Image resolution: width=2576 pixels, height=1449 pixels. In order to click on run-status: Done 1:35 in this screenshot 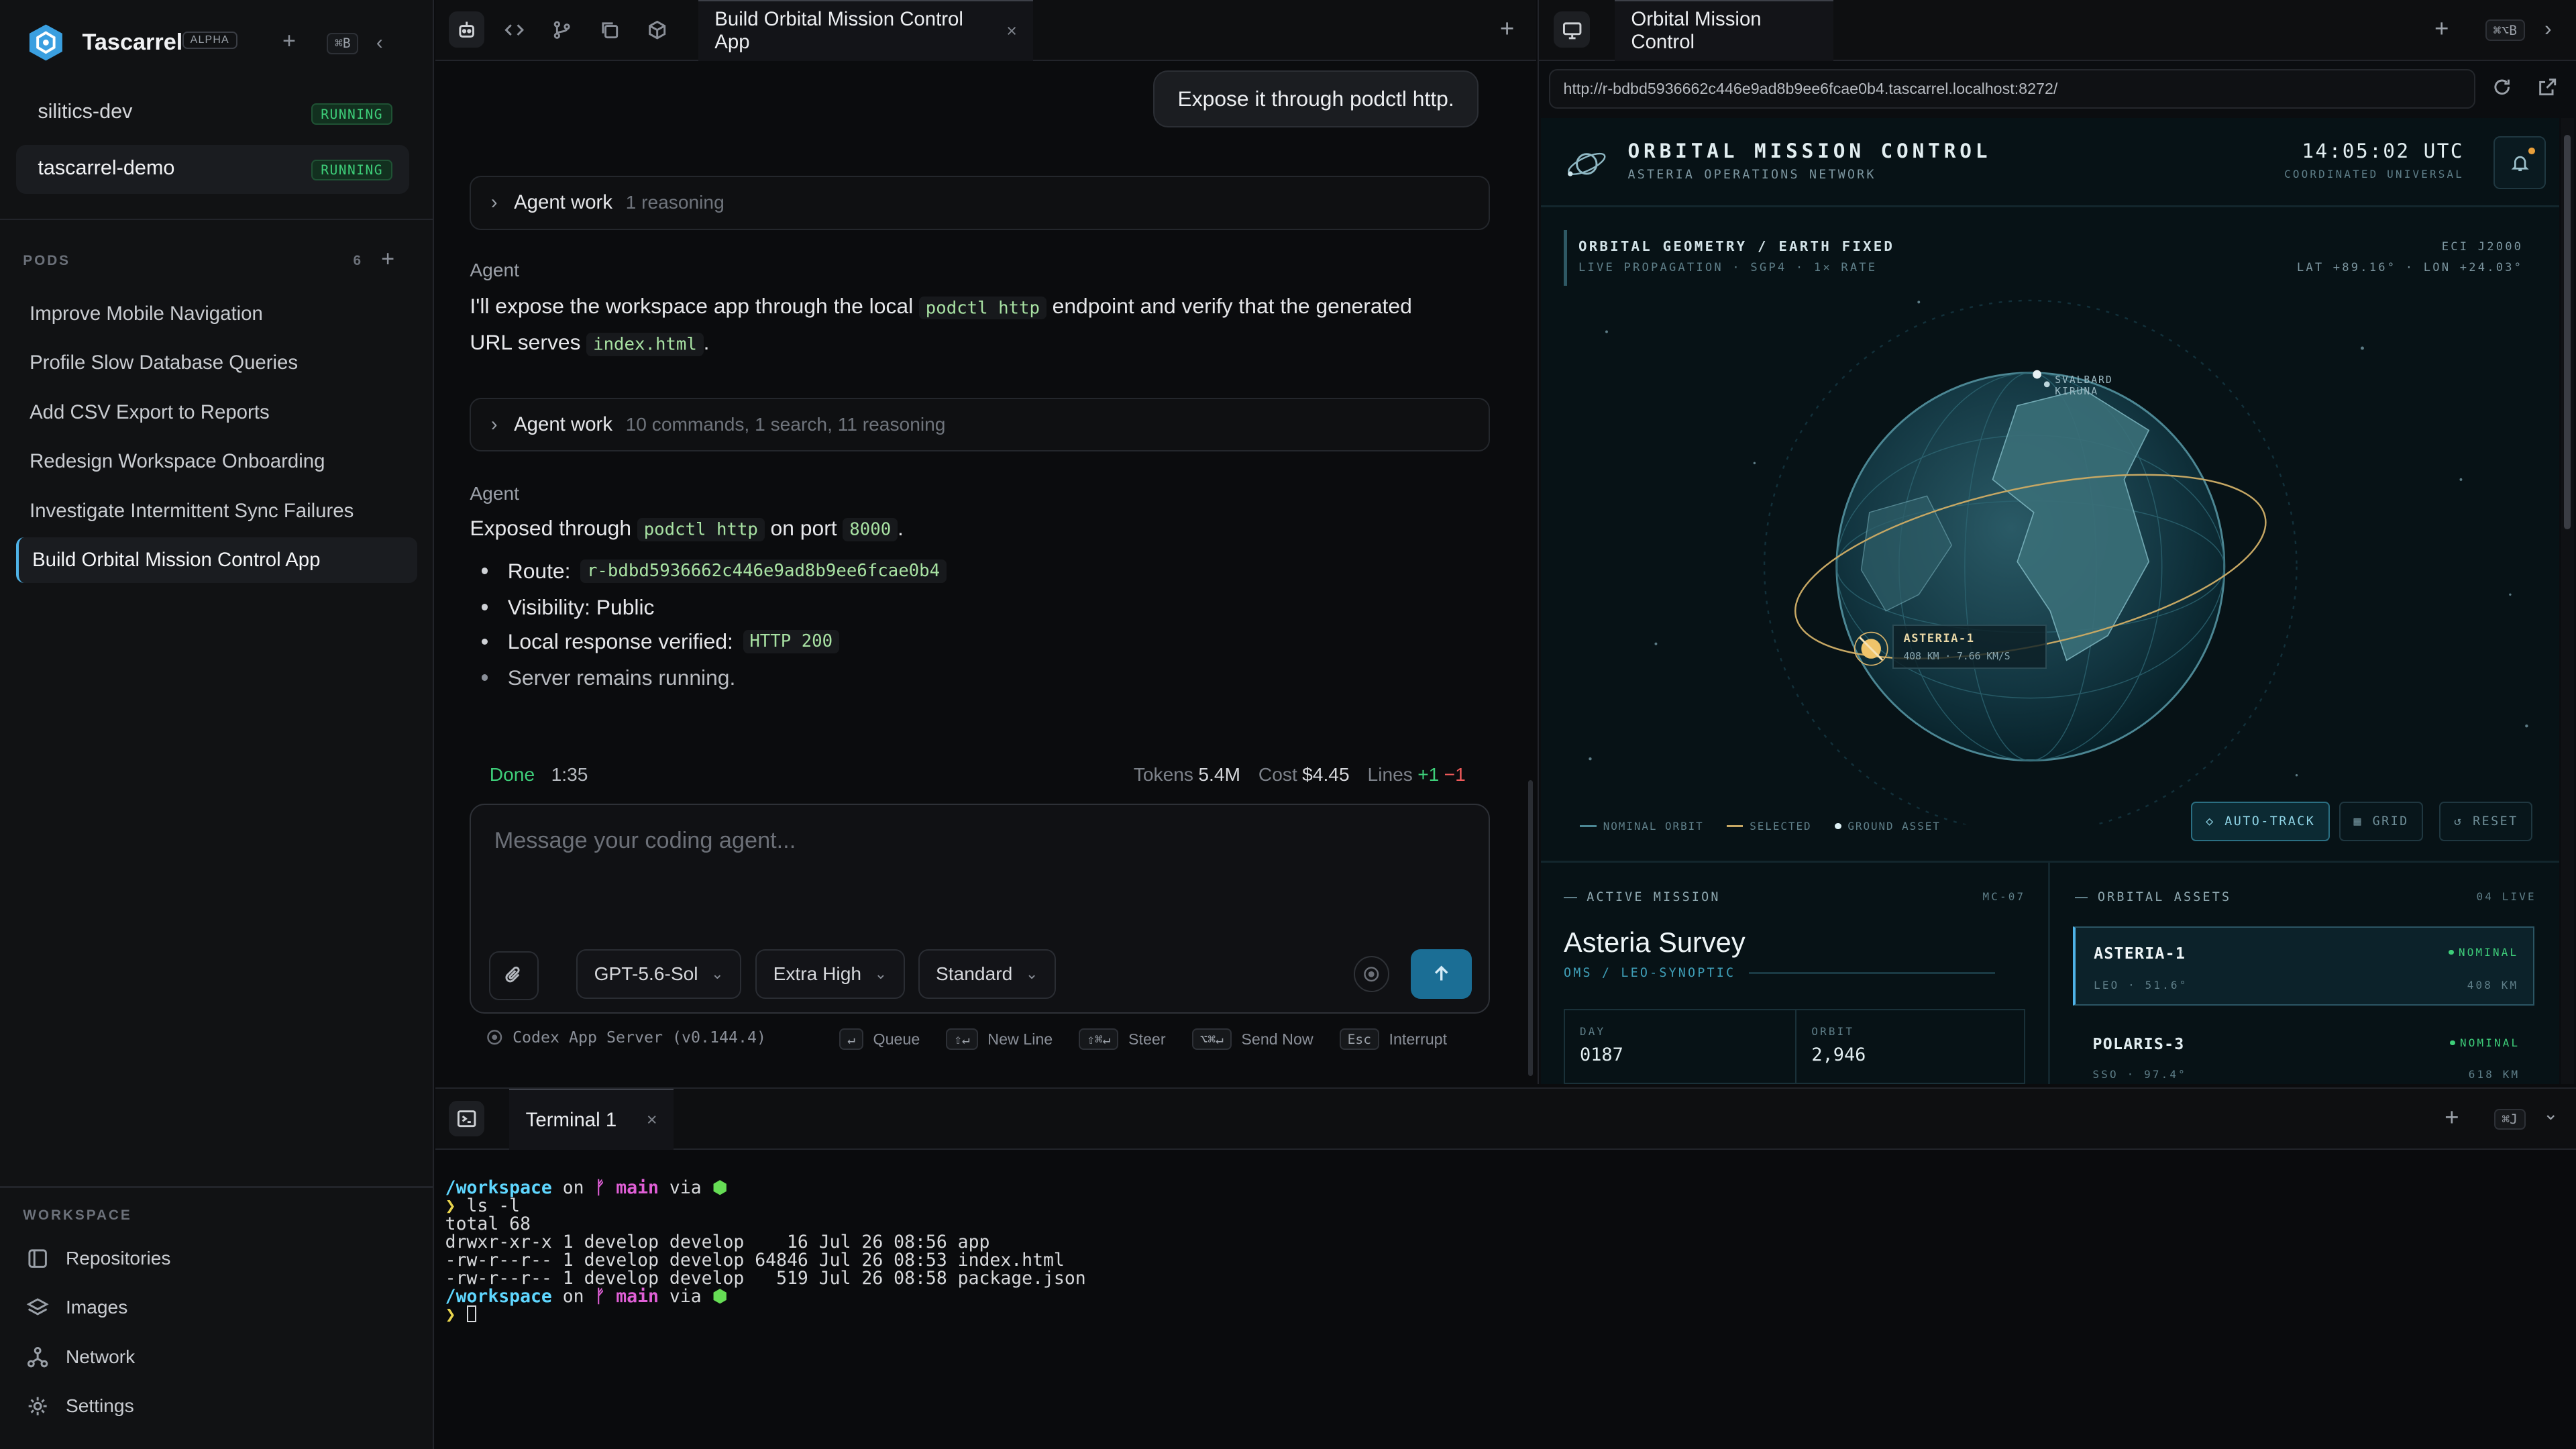, I will do `click(539, 775)`.